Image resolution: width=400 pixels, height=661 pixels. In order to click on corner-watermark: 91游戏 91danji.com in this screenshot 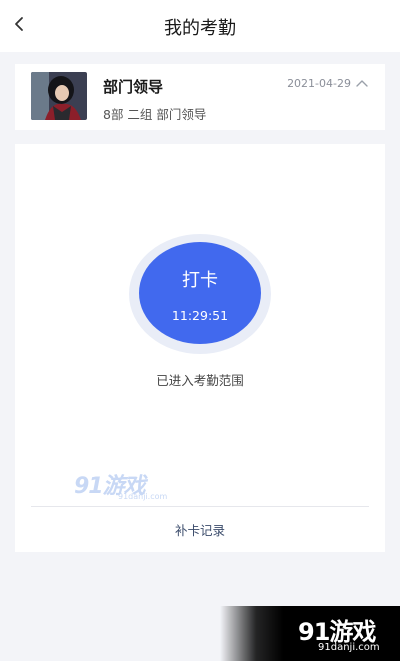, I will do `click(310, 633)`.